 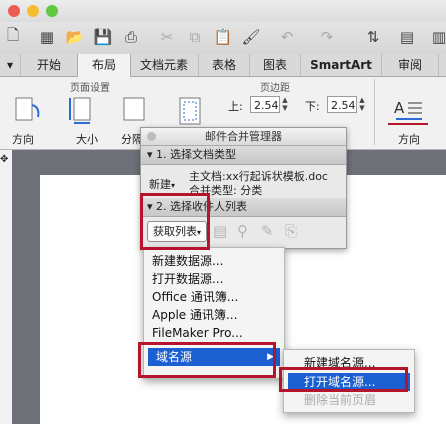 What do you see at coordinates (27, 110) in the screenshot?
I see `orientation-icon` at bounding box center [27, 110].